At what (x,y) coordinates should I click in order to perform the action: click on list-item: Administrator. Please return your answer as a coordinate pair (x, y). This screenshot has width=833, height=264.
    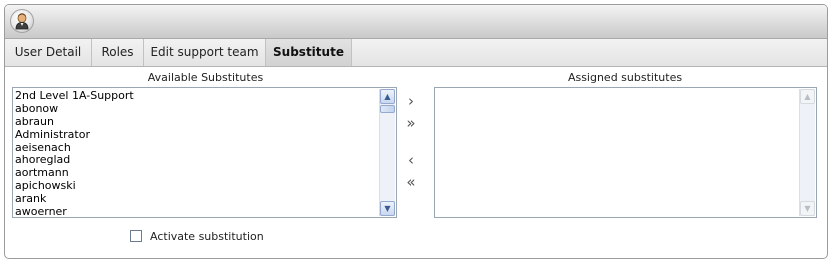
    Looking at the image, I should click on (196, 134).